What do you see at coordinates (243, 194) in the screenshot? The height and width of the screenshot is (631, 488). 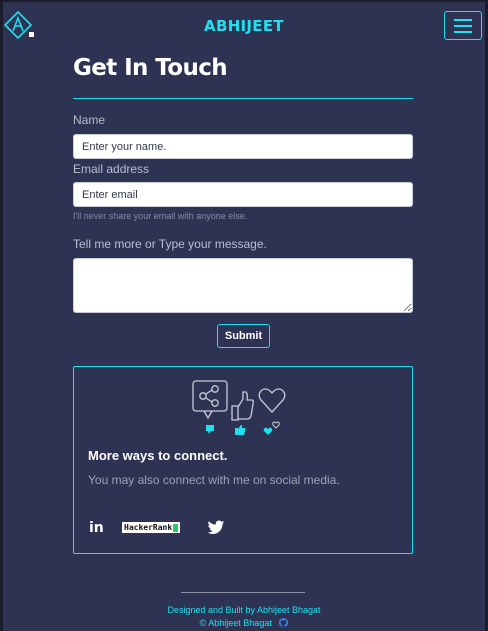 I see `email-input` at bounding box center [243, 194].